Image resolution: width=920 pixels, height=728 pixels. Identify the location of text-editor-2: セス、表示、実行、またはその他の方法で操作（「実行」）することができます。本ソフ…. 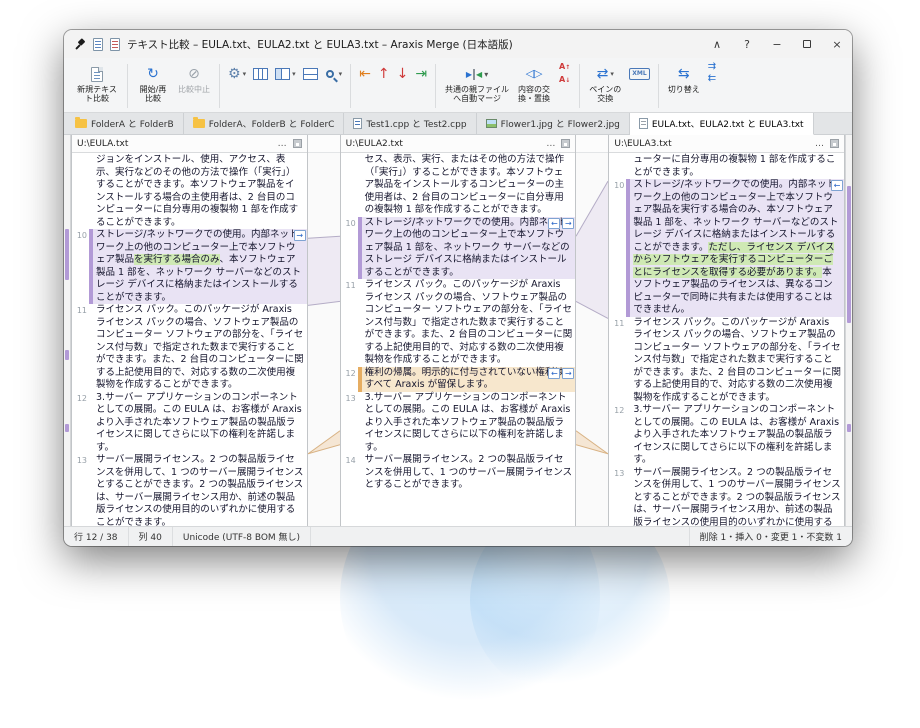
(458, 339).